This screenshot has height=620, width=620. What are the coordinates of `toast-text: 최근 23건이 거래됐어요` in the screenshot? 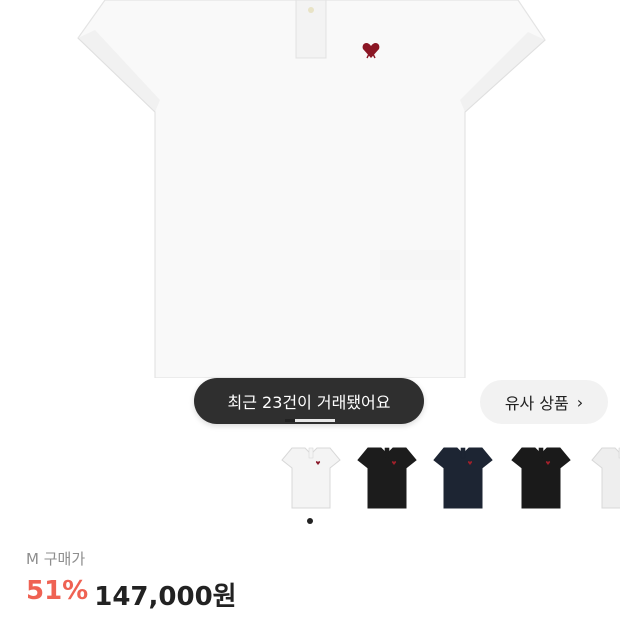 It's located at (309, 402).